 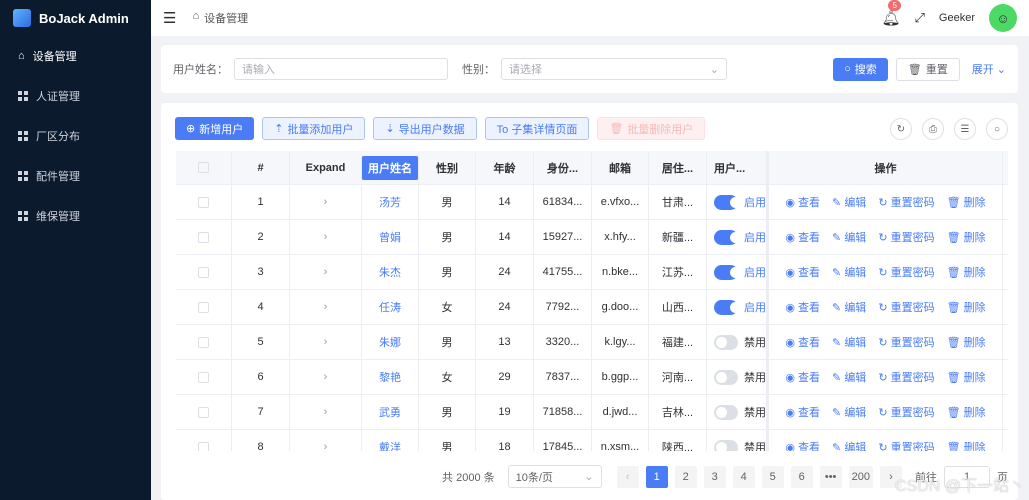 What do you see at coordinates (75, 56) in the screenshot?
I see `sidebar-item-device: ⌂ 设备管理` at bounding box center [75, 56].